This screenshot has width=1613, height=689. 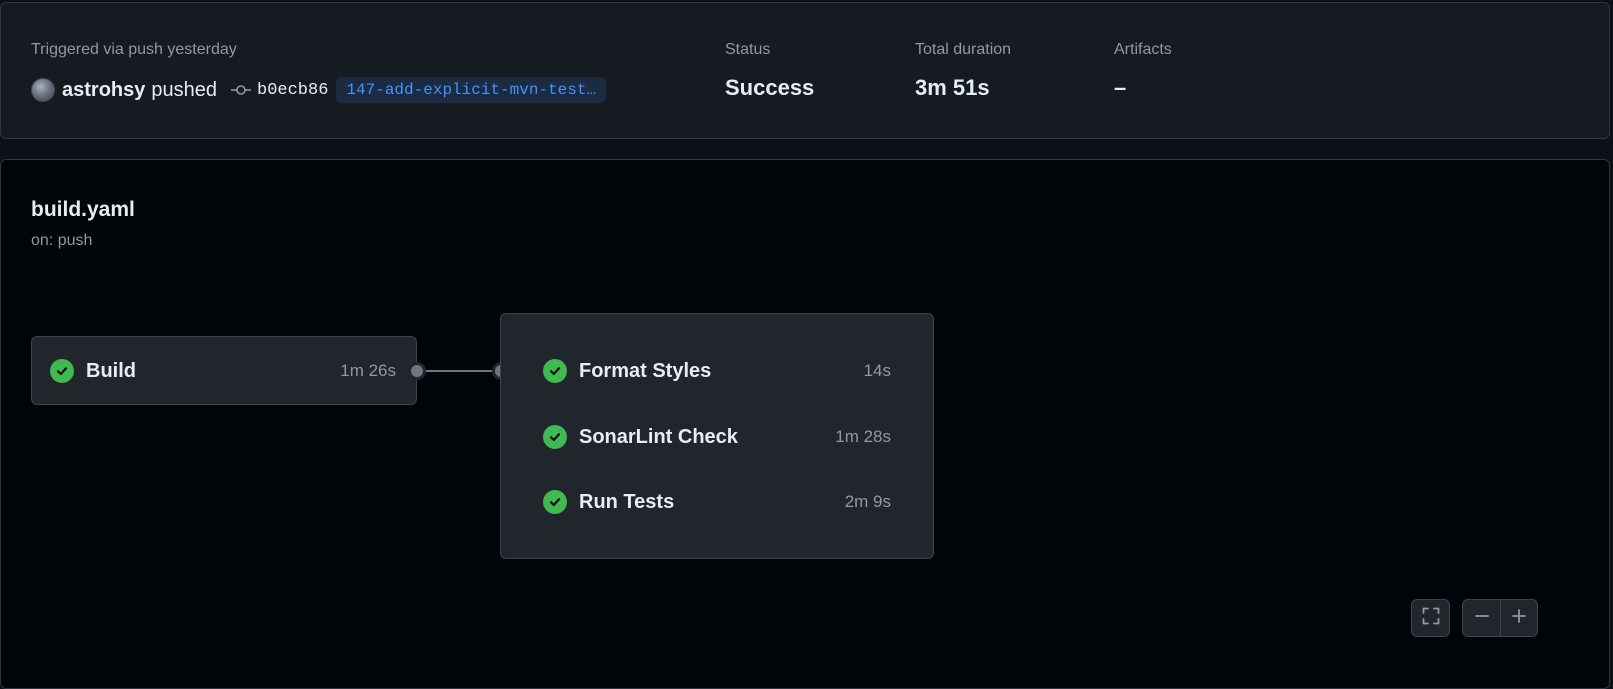 What do you see at coordinates (645, 370) in the screenshot?
I see `job-name: Format Styles` at bounding box center [645, 370].